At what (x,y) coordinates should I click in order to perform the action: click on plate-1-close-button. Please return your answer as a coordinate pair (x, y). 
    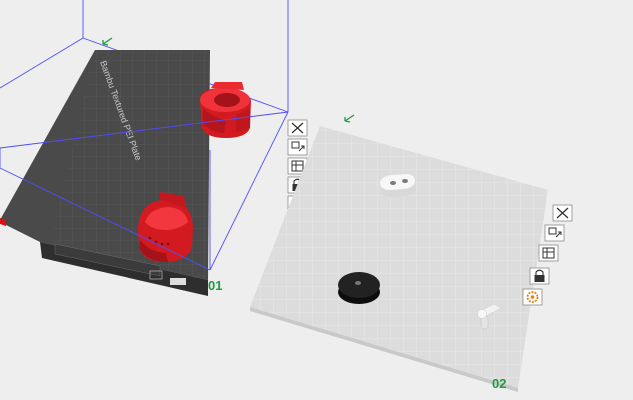
    Looking at the image, I should click on (297, 128).